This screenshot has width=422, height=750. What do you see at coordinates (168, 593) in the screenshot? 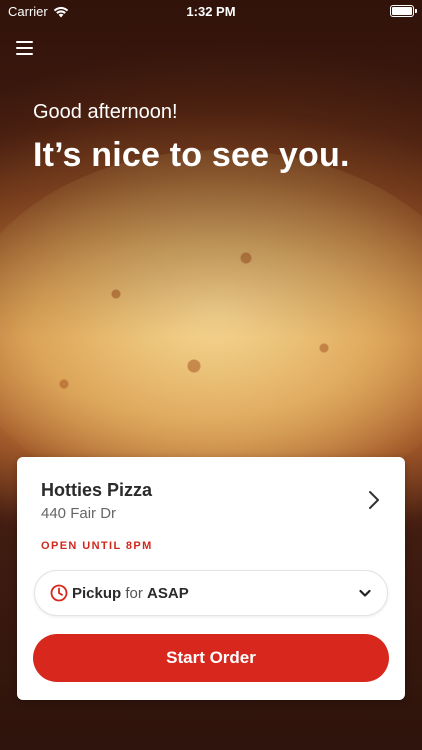
I see `order-time-label: ASAP` at bounding box center [168, 593].